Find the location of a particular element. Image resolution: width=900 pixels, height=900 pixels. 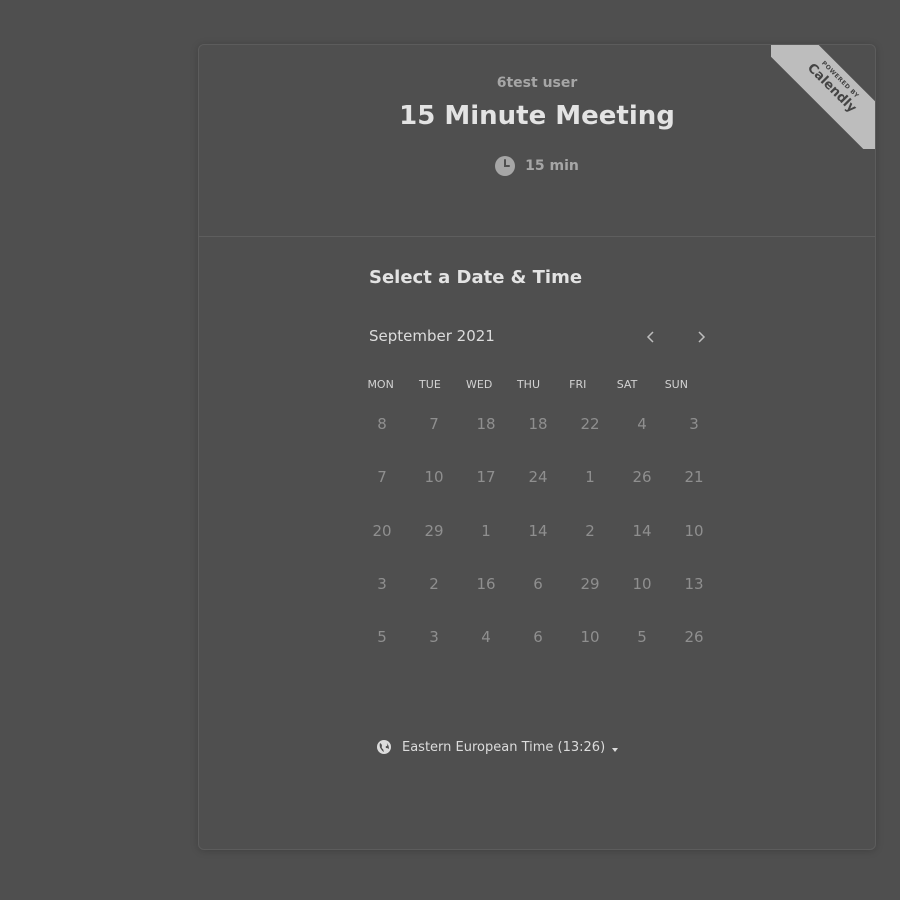

calendar-day: 24 is located at coordinates (538, 477).